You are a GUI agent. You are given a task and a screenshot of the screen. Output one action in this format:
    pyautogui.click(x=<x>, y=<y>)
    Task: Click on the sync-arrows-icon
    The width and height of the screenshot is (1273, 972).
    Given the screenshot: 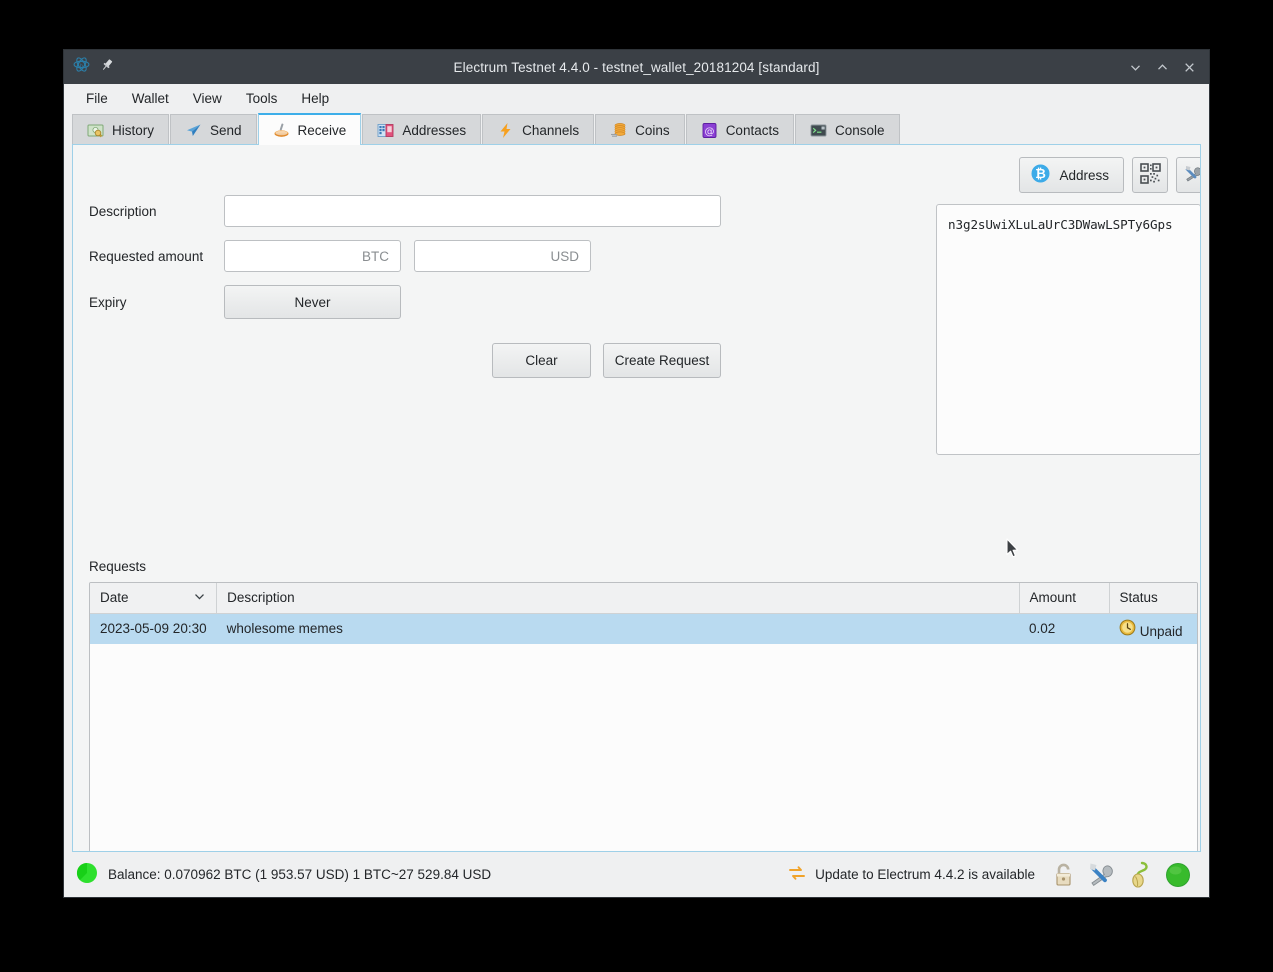 What is the action you would take?
    pyautogui.click(x=797, y=874)
    